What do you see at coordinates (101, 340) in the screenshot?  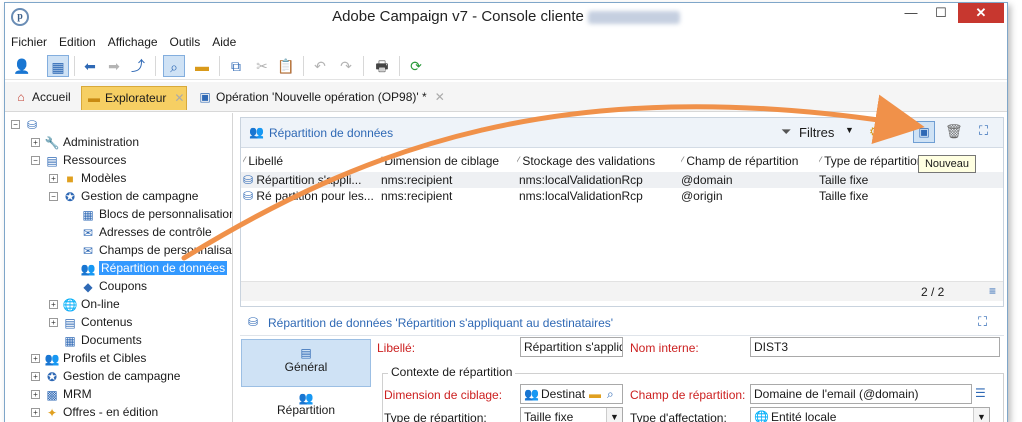 I see `tree-item-documents: ▦ Documents` at bounding box center [101, 340].